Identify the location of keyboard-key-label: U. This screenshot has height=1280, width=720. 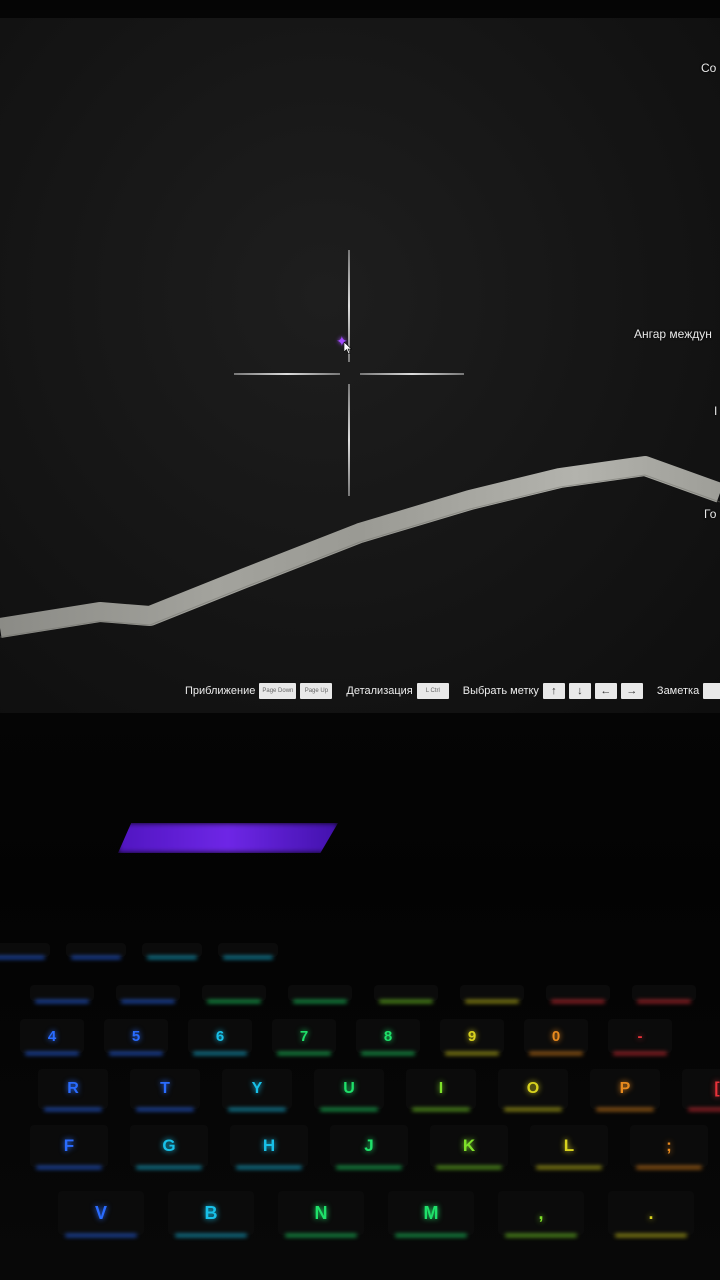
(349, 1088).